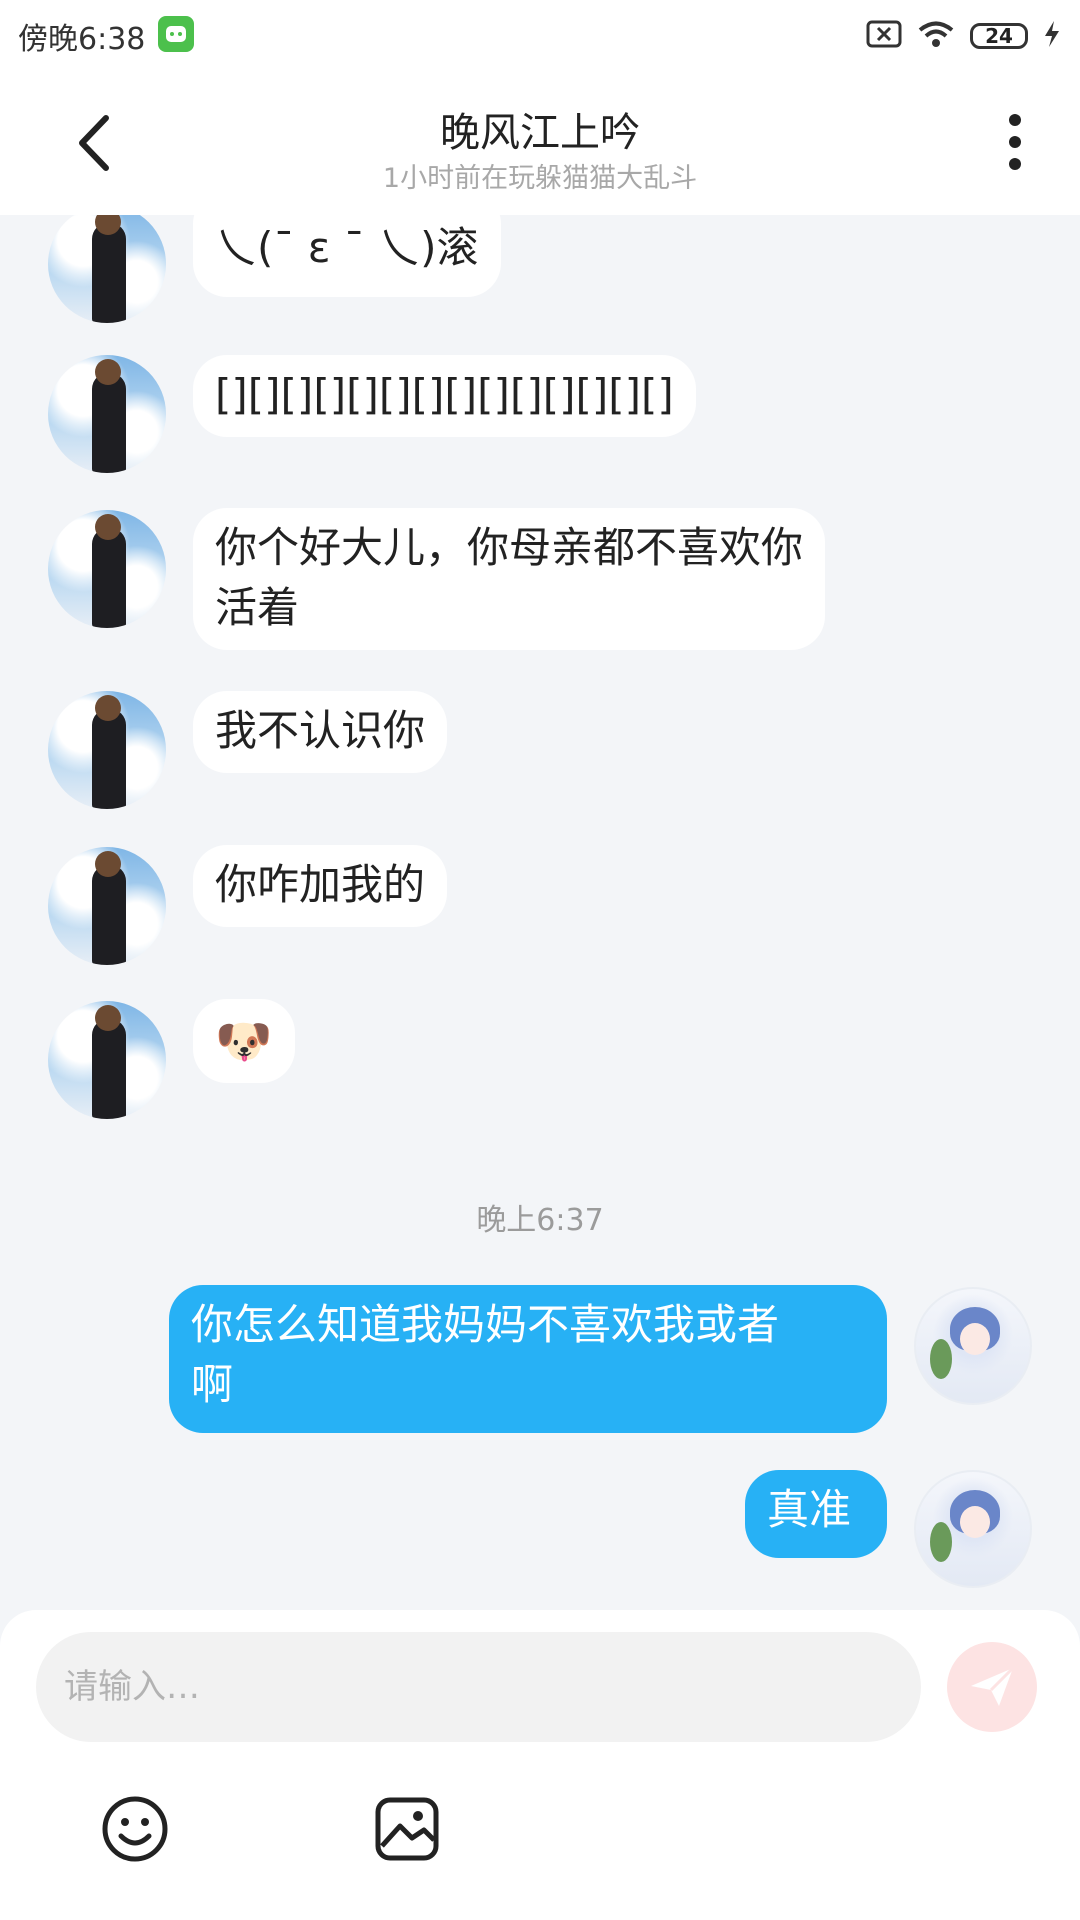  I want to click on more-vertical-icon, so click(1015, 142).